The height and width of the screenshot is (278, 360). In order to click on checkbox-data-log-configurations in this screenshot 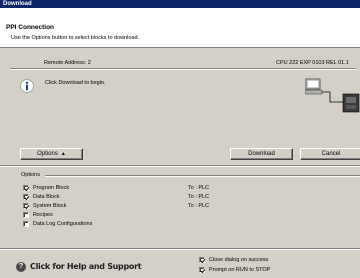, I will do `click(26, 224)`.